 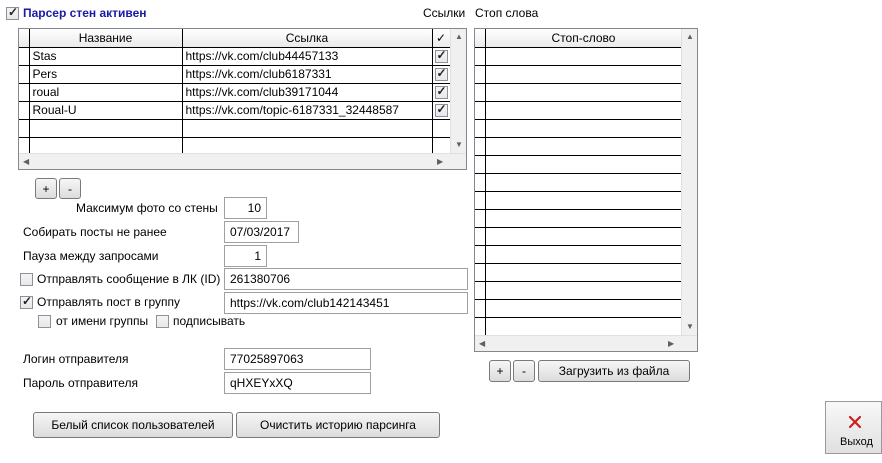 What do you see at coordinates (346, 279) in the screenshot?
I see `send-message-input: 261380706` at bounding box center [346, 279].